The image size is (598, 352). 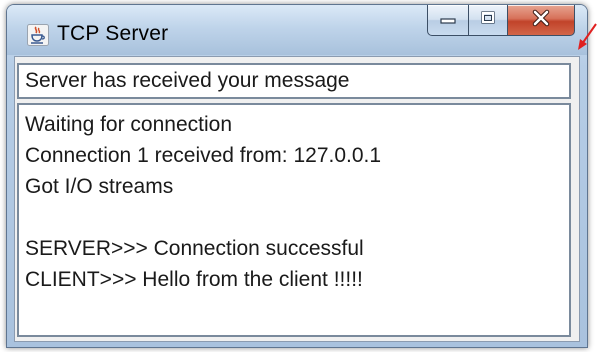 What do you see at coordinates (113, 33) in the screenshot?
I see `window-title: TCP Server` at bounding box center [113, 33].